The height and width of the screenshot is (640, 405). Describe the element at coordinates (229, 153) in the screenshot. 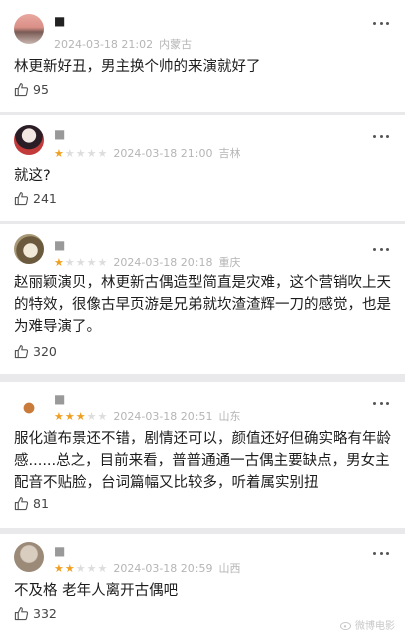

I see `comment-region: 吉林` at that location.